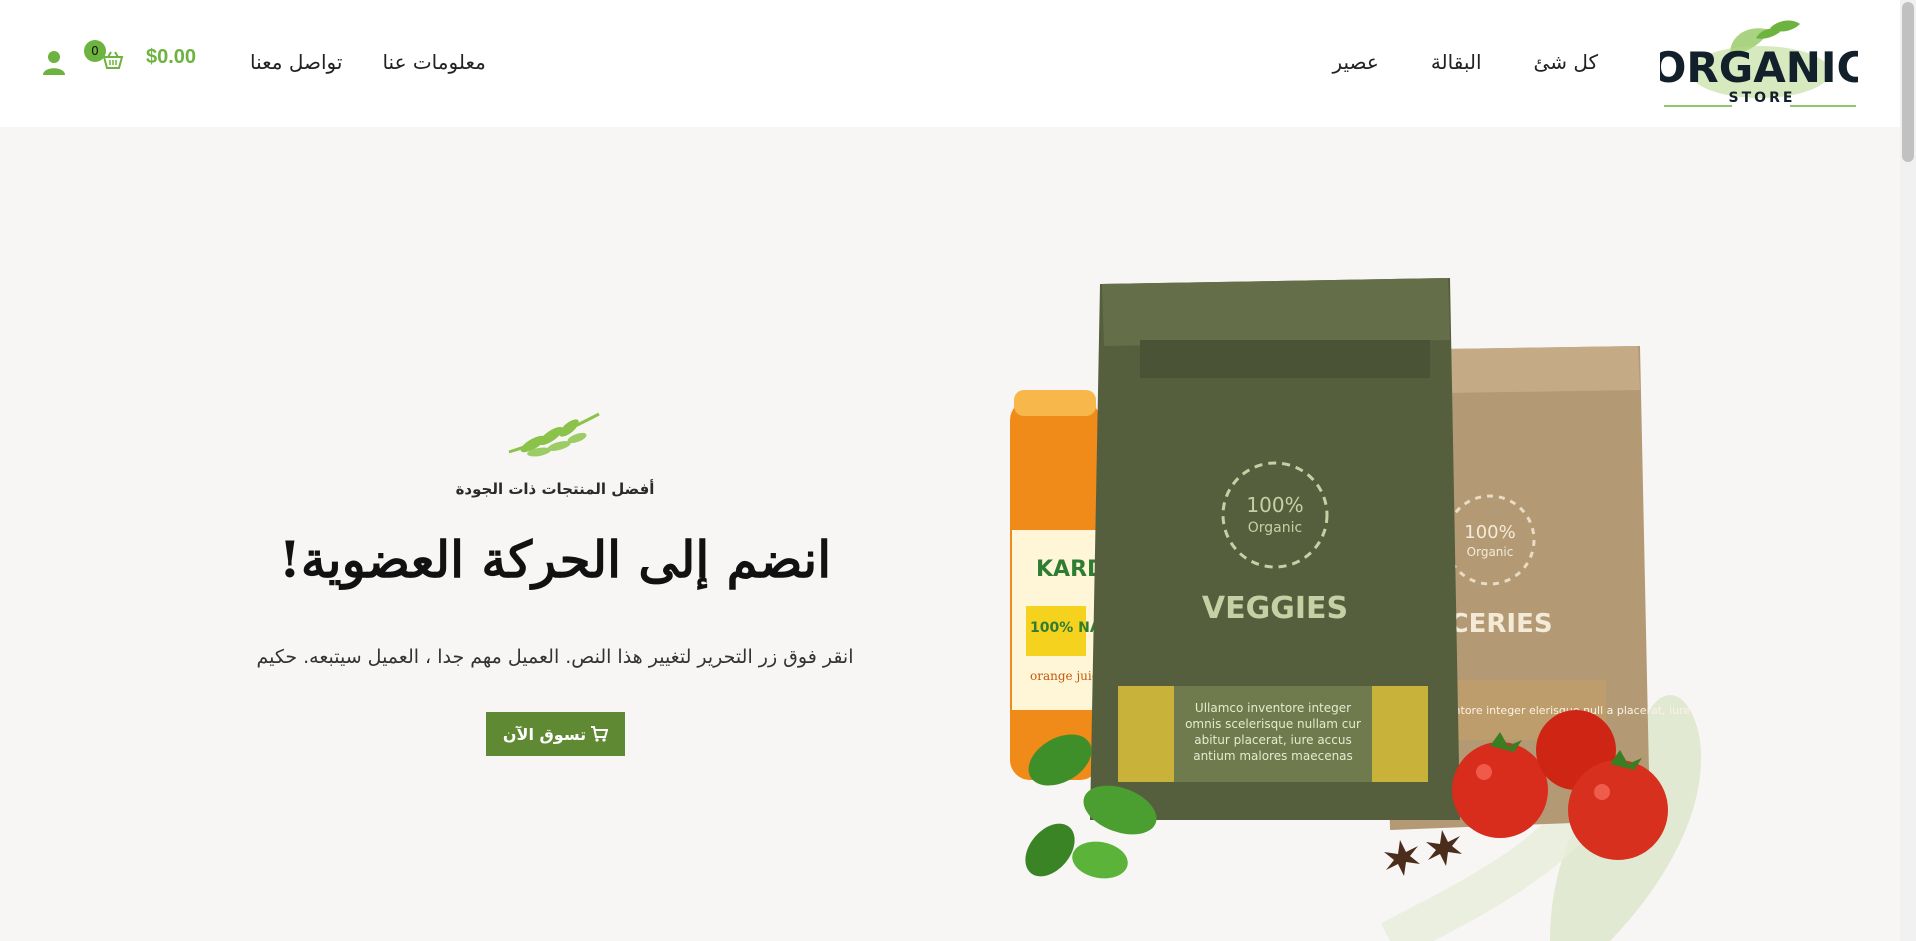 Image resolution: width=1916 pixels, height=941 pixels. Describe the element at coordinates (171, 56) in the screenshot. I see `cart-total: $0.00` at that location.